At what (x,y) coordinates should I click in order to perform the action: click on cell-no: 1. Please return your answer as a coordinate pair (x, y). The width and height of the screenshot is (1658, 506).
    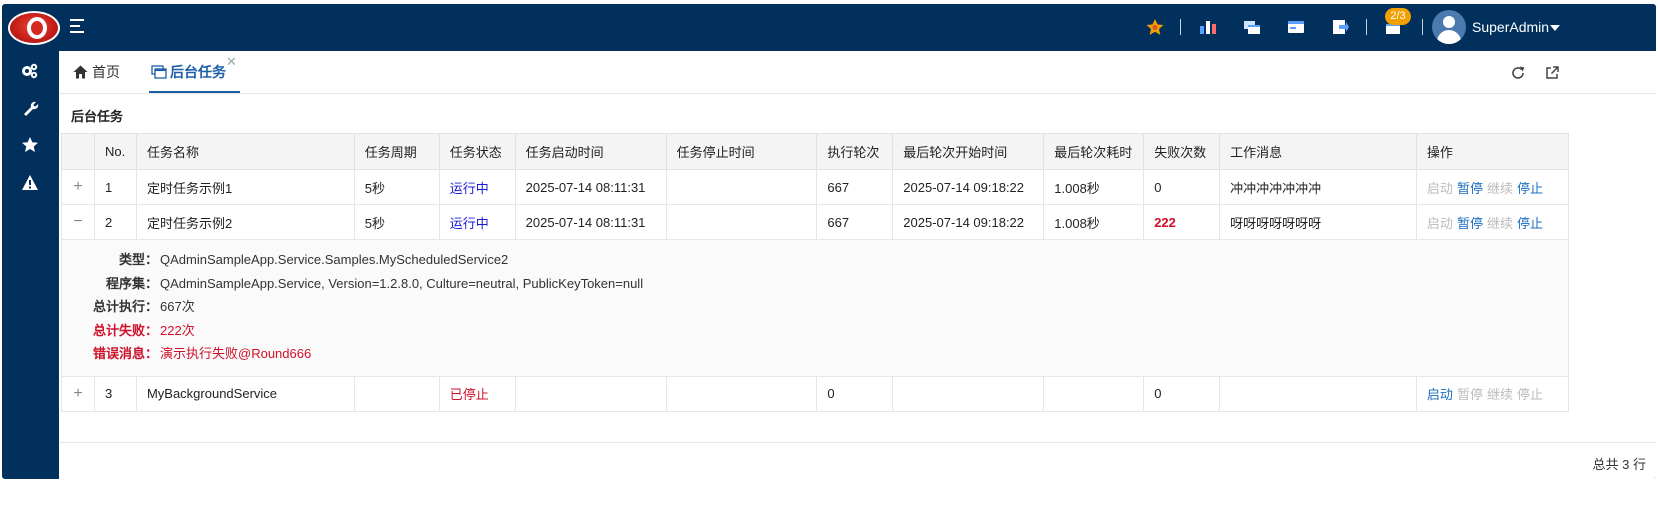
    Looking at the image, I should click on (115, 187).